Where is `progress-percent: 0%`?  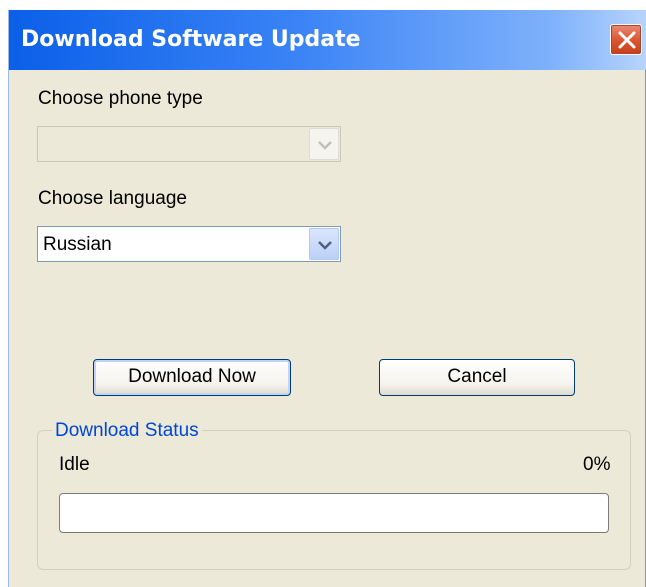 progress-percent: 0% is located at coordinates (597, 464).